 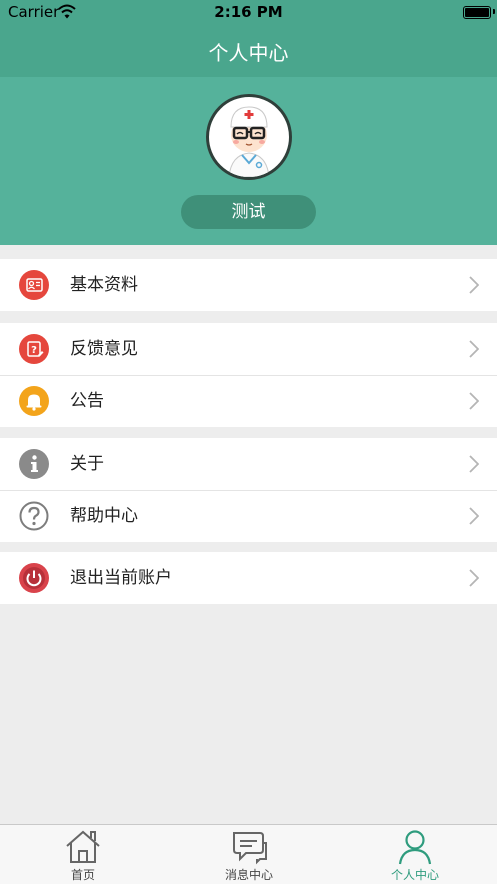 I want to click on bell-icon, so click(x=34, y=401).